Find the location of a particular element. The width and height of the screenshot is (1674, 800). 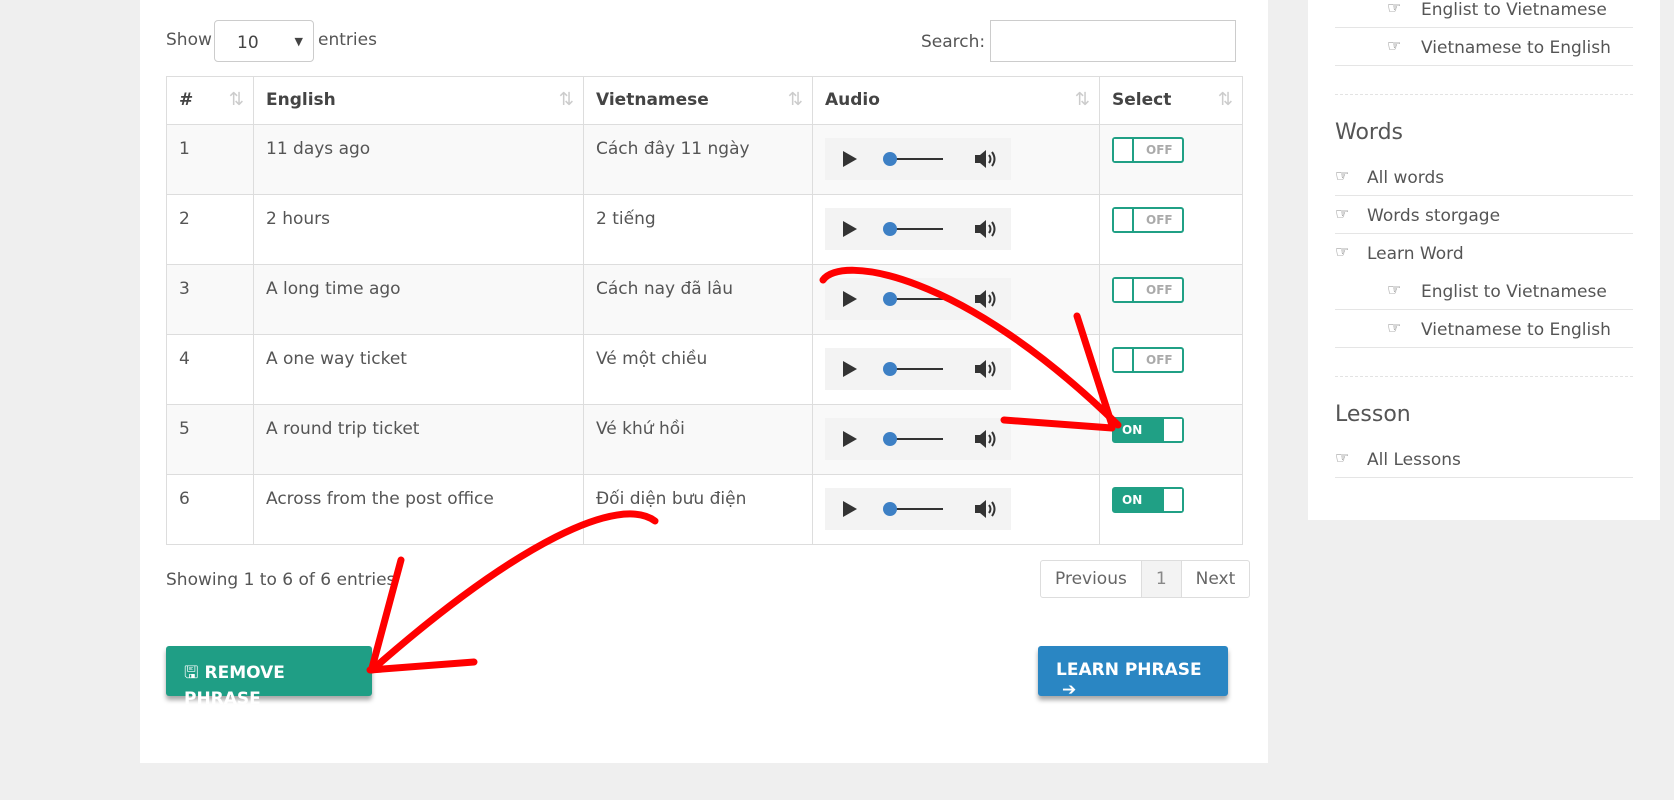

column-header-vietnamese: Vietnamese ⇅ is located at coordinates (698, 100).